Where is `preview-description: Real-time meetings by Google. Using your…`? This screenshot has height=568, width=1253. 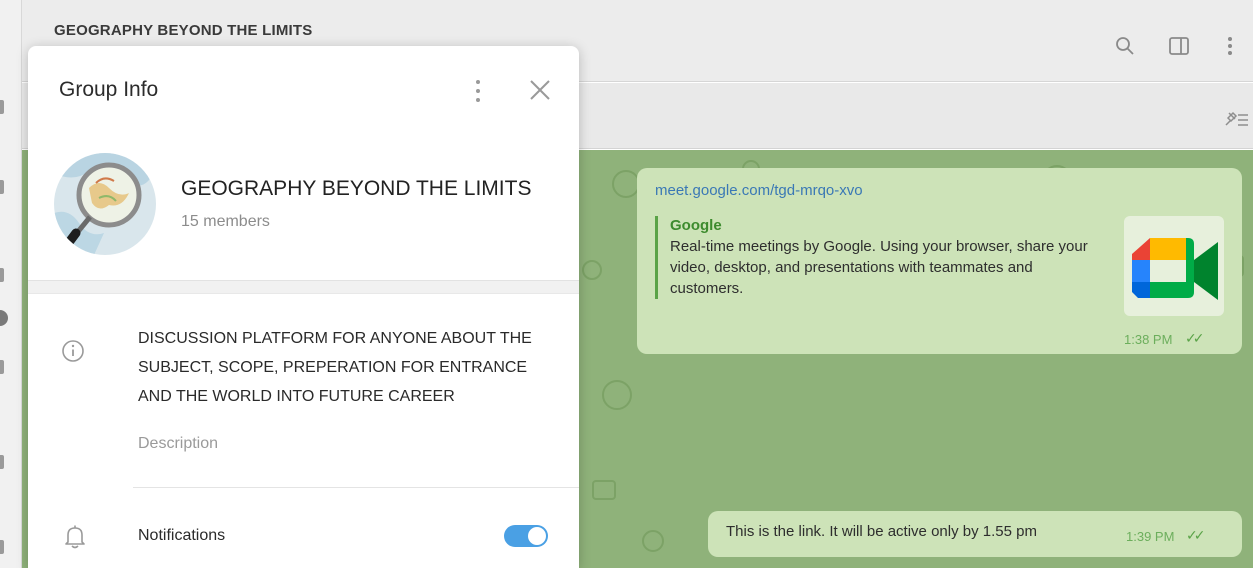 preview-description: Real-time meetings by Google. Using your… is located at coordinates (879, 267).